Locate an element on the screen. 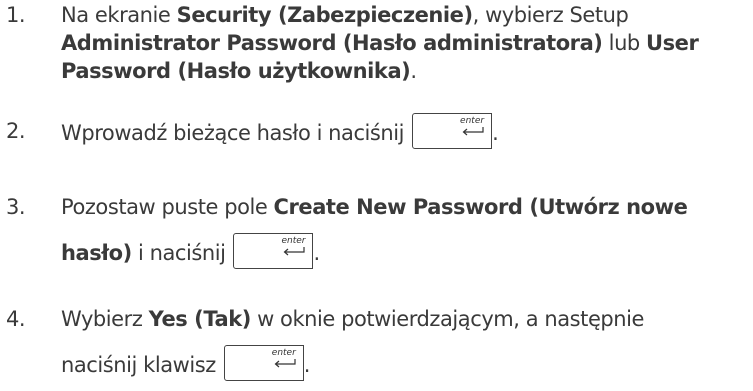 This screenshot has width=753, height=391. text: Pozostaw puste pole is located at coordinates (167, 207).